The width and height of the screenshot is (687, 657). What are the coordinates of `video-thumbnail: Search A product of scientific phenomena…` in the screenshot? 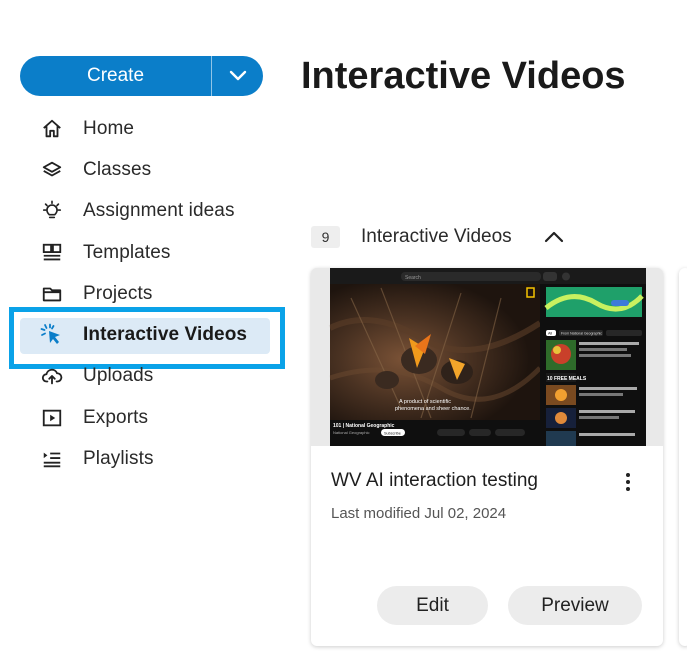 It's located at (487, 357).